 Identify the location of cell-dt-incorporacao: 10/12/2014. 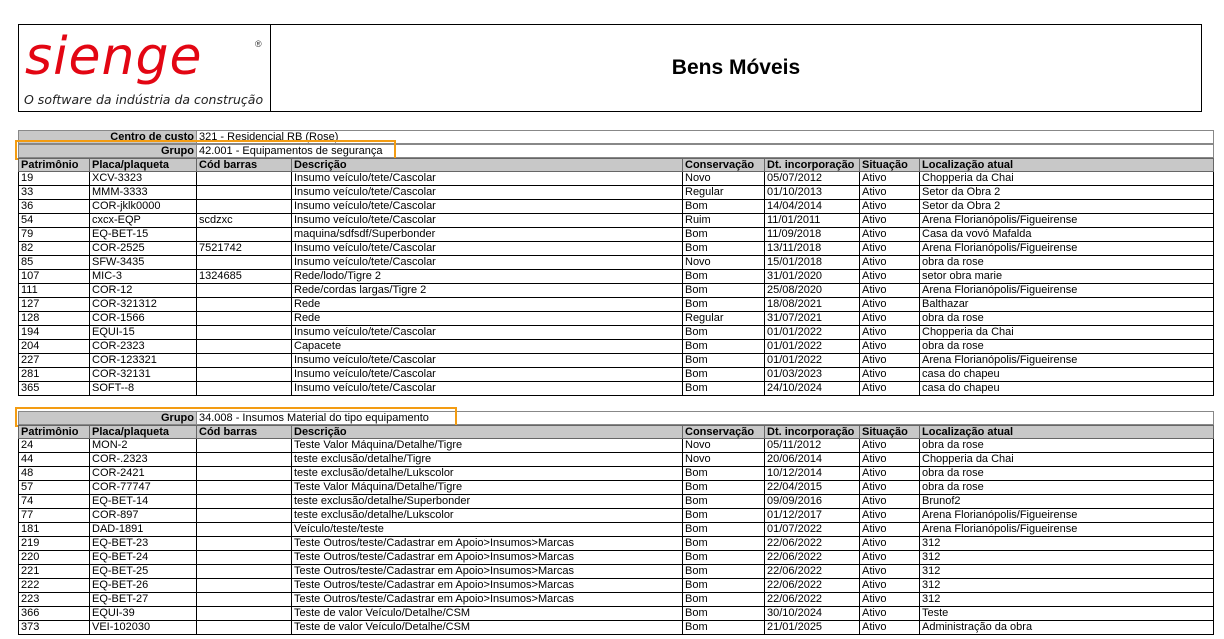
(812, 473).